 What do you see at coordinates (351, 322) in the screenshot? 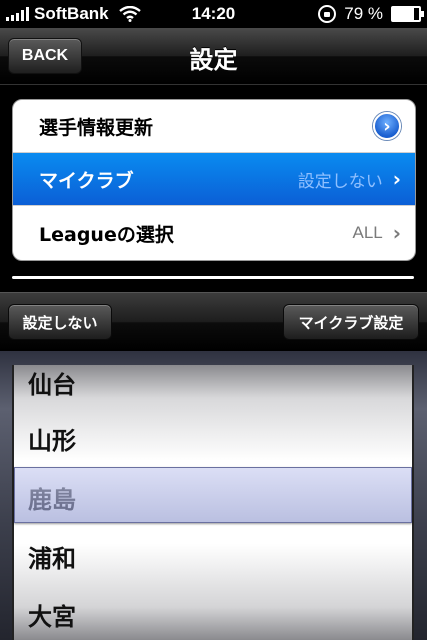
I see `set-my-club-button: マイクラブ設定` at bounding box center [351, 322].